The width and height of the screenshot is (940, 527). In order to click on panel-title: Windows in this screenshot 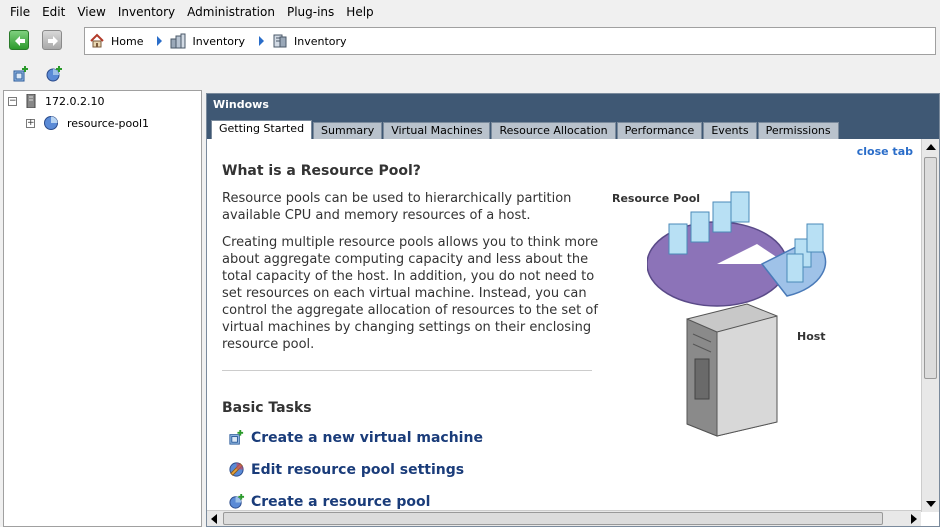, I will do `click(241, 104)`.